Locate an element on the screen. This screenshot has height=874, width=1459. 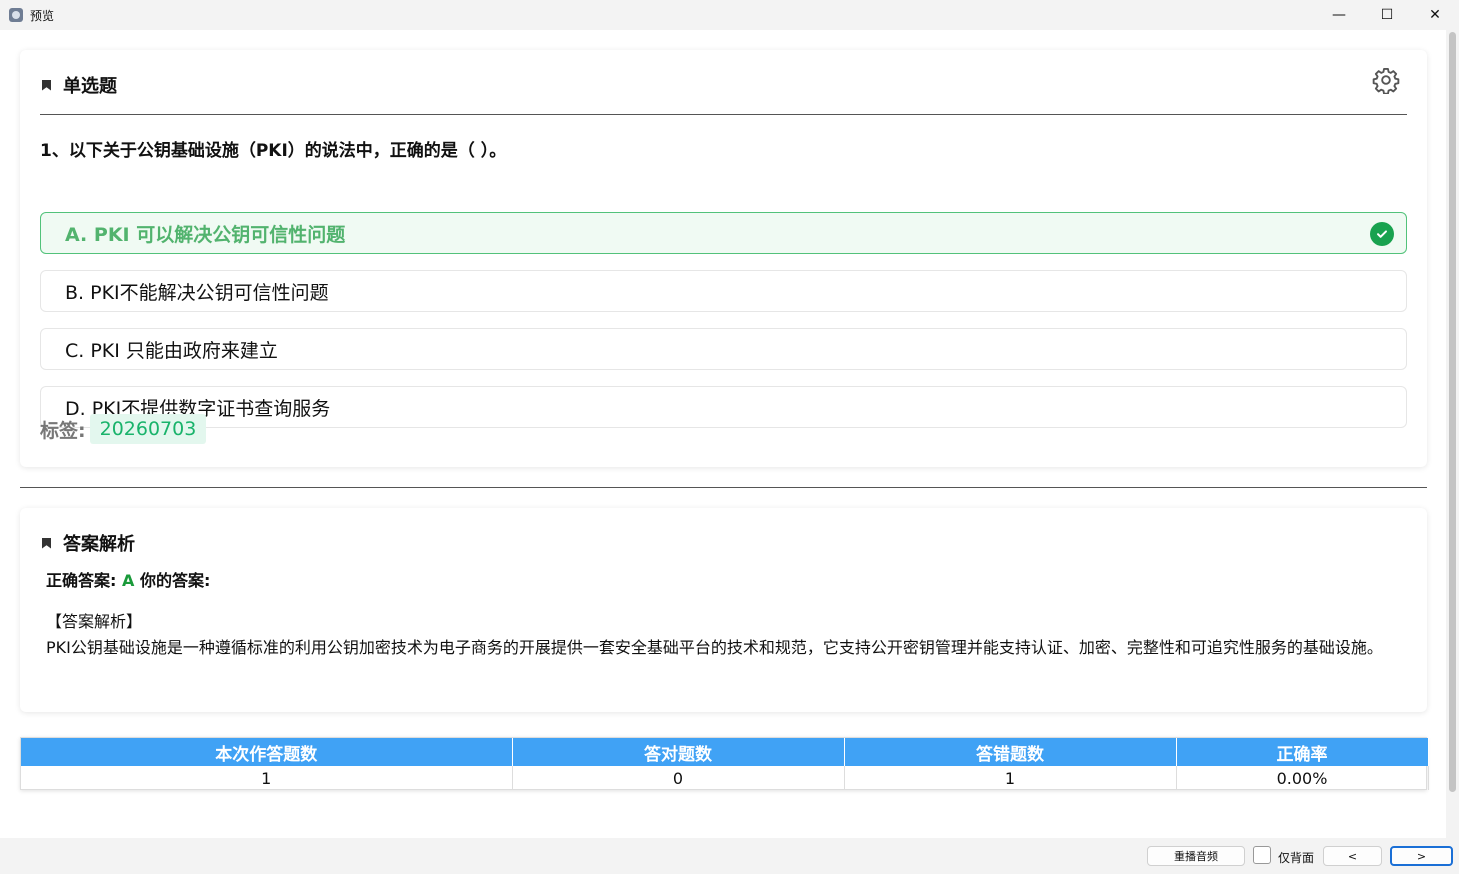
tag-row: 标签: 20260703 is located at coordinates (123, 429).